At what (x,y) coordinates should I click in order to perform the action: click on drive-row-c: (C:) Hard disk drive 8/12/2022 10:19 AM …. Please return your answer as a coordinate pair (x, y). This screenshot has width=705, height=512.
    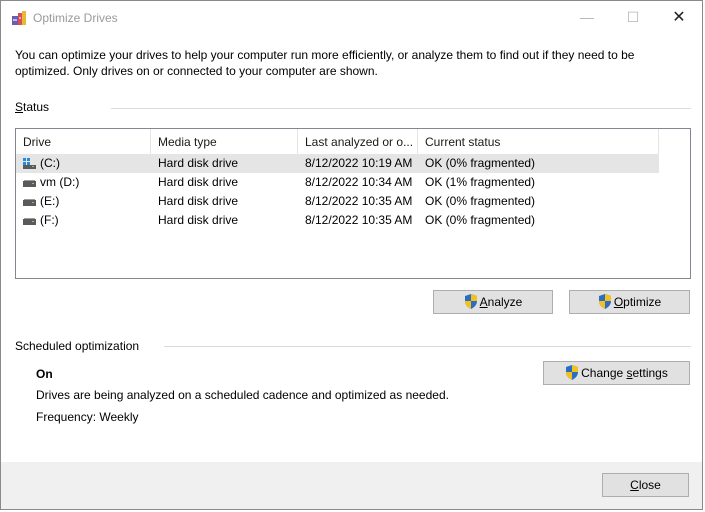
    Looking at the image, I should click on (337, 163).